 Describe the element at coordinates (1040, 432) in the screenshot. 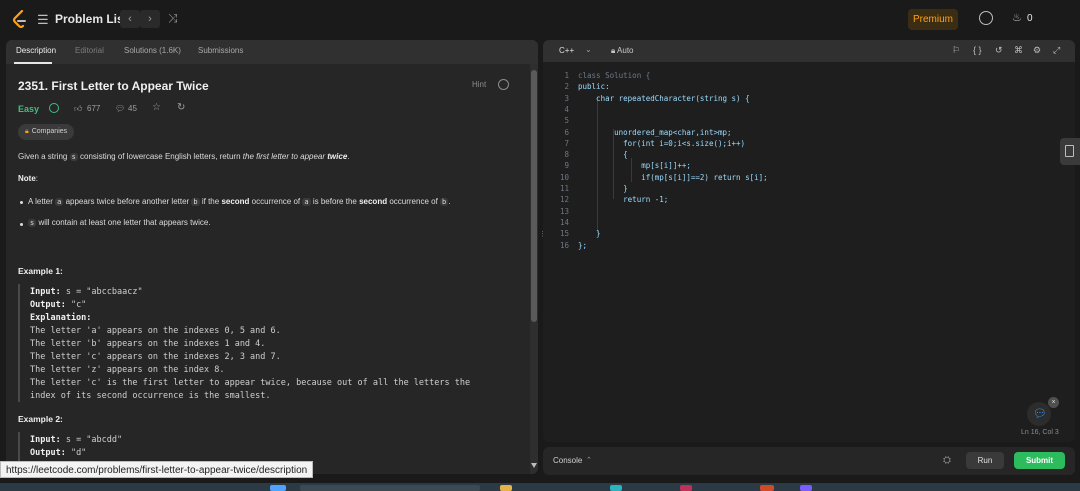

I see `cursor-position: Ln 16, Col 3` at that location.